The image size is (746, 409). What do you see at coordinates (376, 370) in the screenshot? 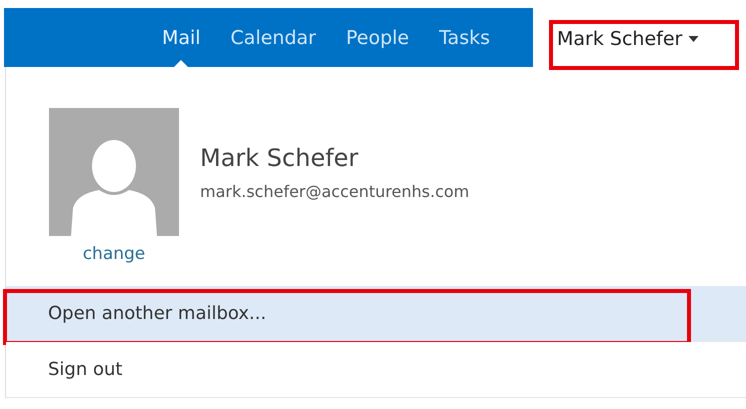
I see `menu-item: Sign out` at bounding box center [376, 370].